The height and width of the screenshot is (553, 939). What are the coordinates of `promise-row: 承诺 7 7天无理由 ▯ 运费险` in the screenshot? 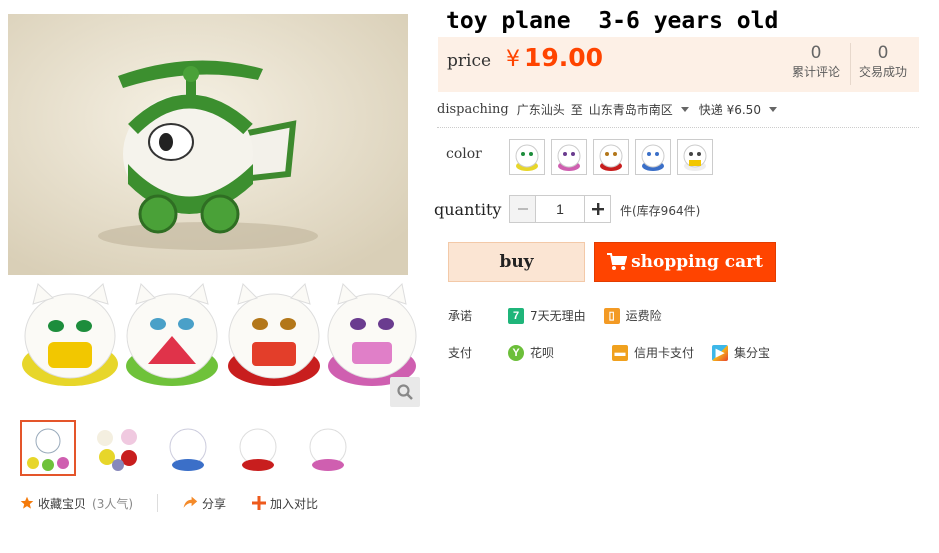 It's located at (564, 315).